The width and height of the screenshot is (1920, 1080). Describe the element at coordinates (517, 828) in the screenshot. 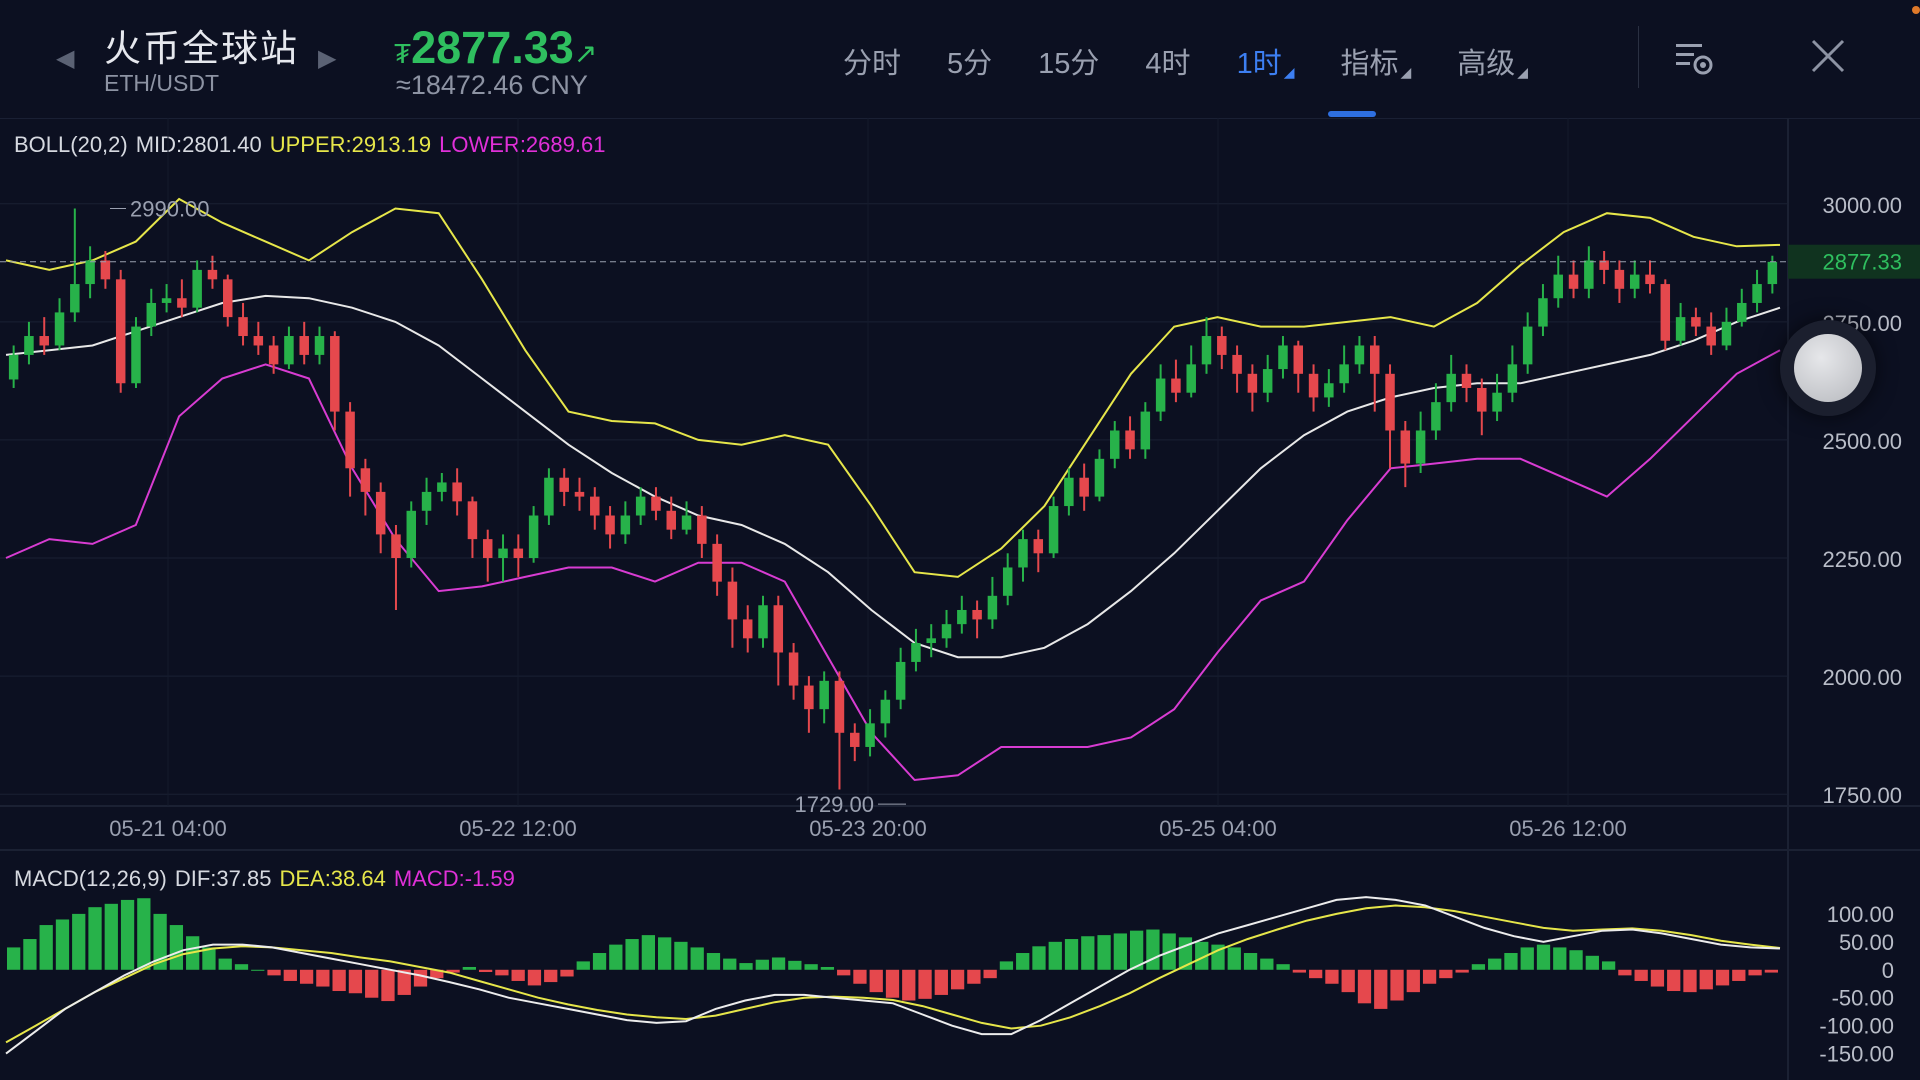

I see `time-tick-label: 05-22 12:00` at that location.